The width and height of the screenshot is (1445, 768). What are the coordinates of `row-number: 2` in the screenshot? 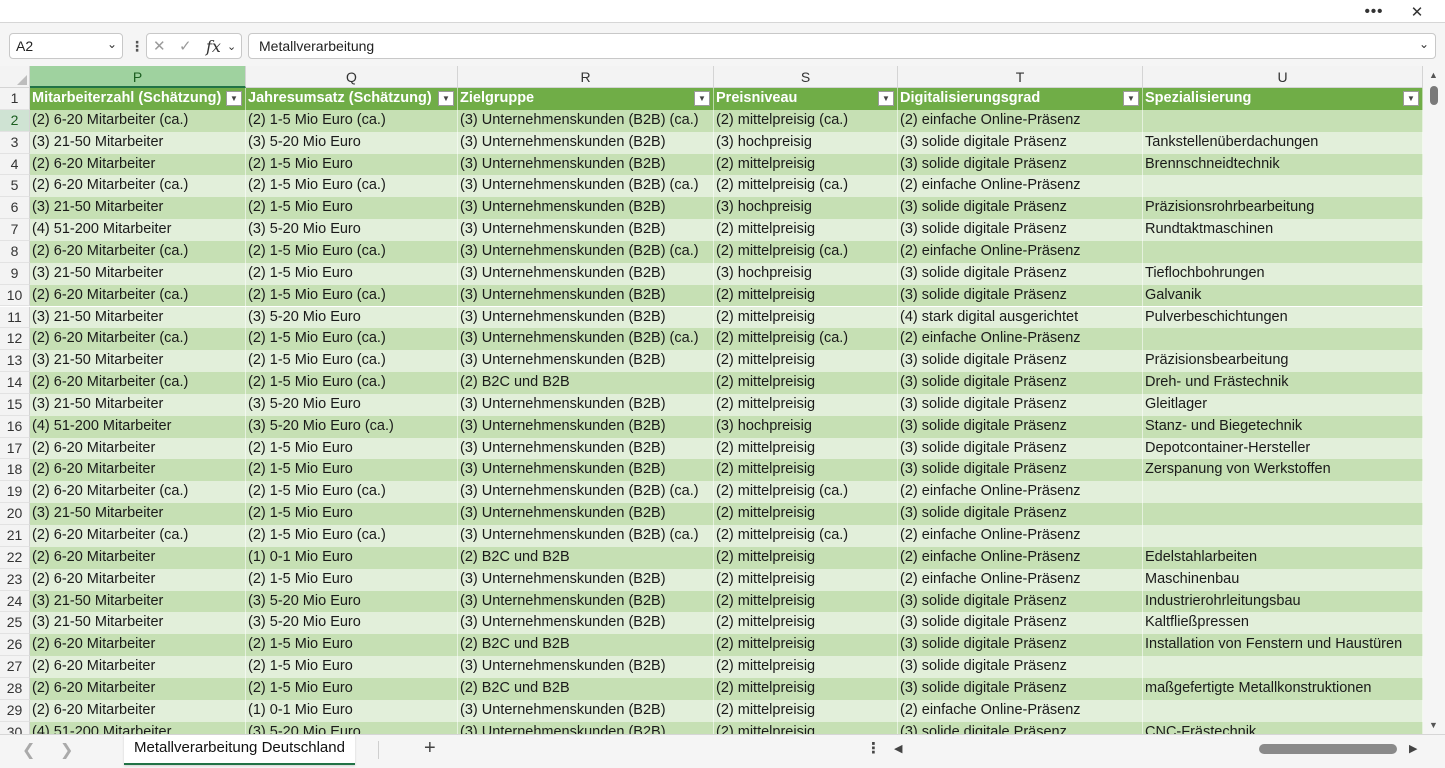 It's located at (15, 120).